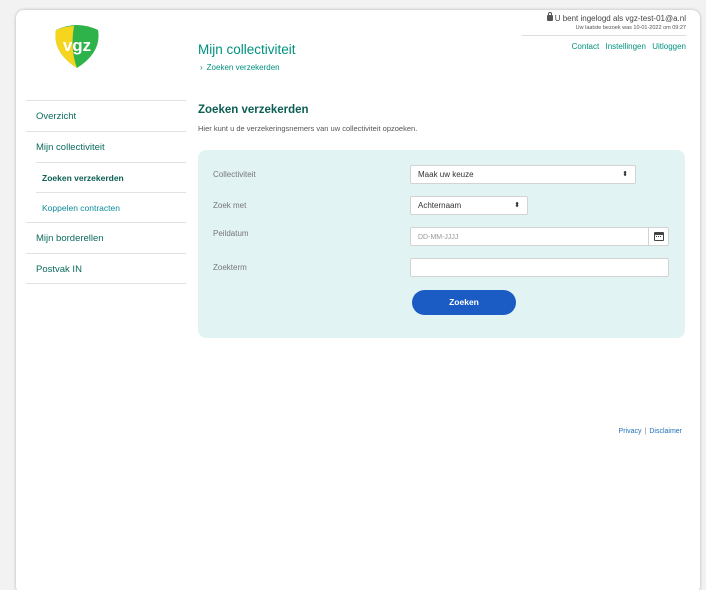  I want to click on zoekmet-value: Achternaam, so click(440, 205).